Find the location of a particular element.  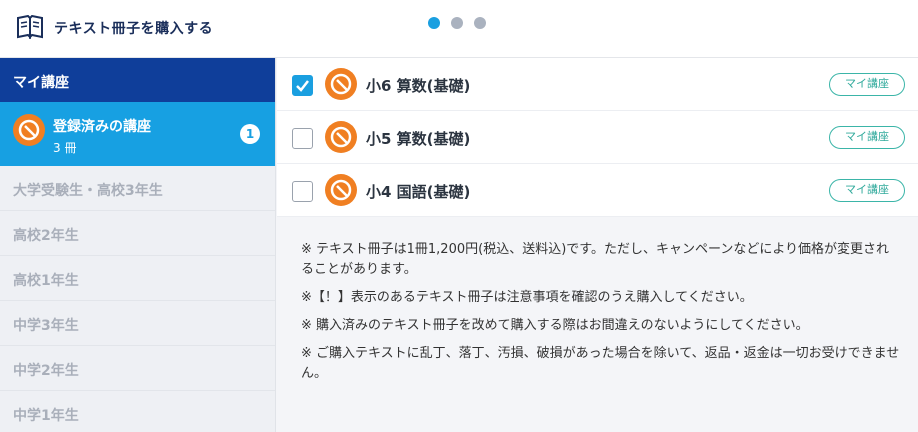

course-row: 小6 算数(基礎) マイ講座 is located at coordinates (597, 84).